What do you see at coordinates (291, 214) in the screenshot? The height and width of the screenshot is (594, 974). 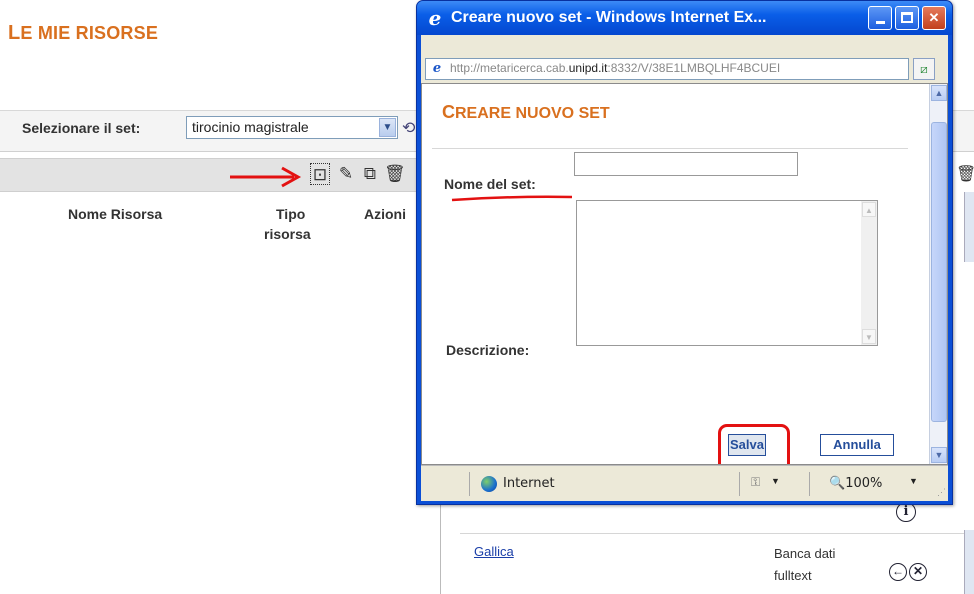 I see `column-header-type-line1: Tipo` at bounding box center [291, 214].